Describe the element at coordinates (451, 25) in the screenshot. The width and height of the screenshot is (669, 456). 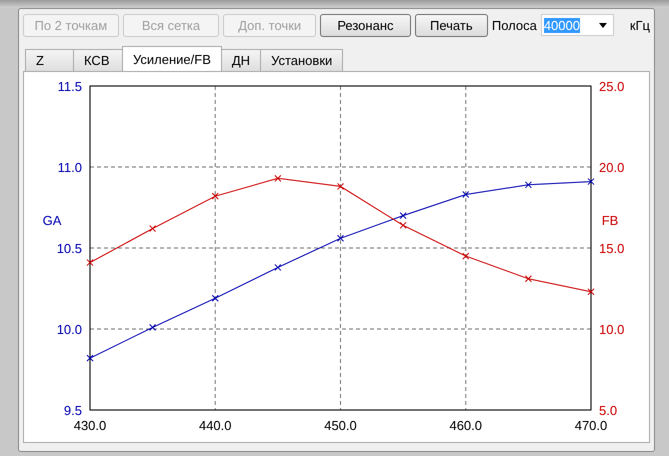
I see `toolbar-button: Печать` at that location.